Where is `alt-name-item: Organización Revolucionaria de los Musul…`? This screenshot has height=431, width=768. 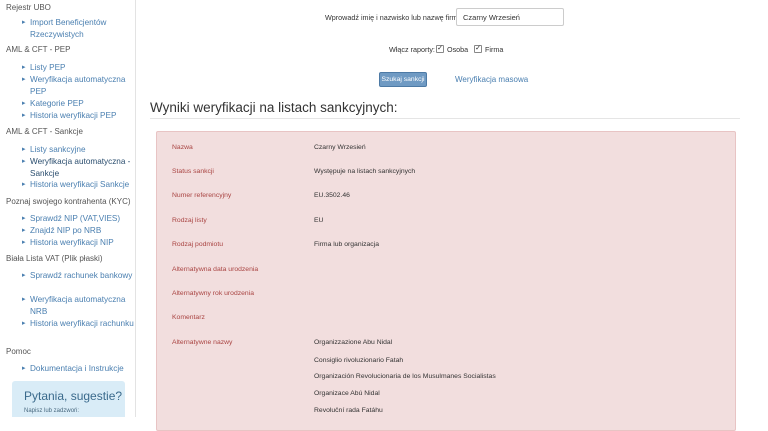
alt-name-item: Organización Revolucionaria de los Musul… is located at coordinates (405, 376).